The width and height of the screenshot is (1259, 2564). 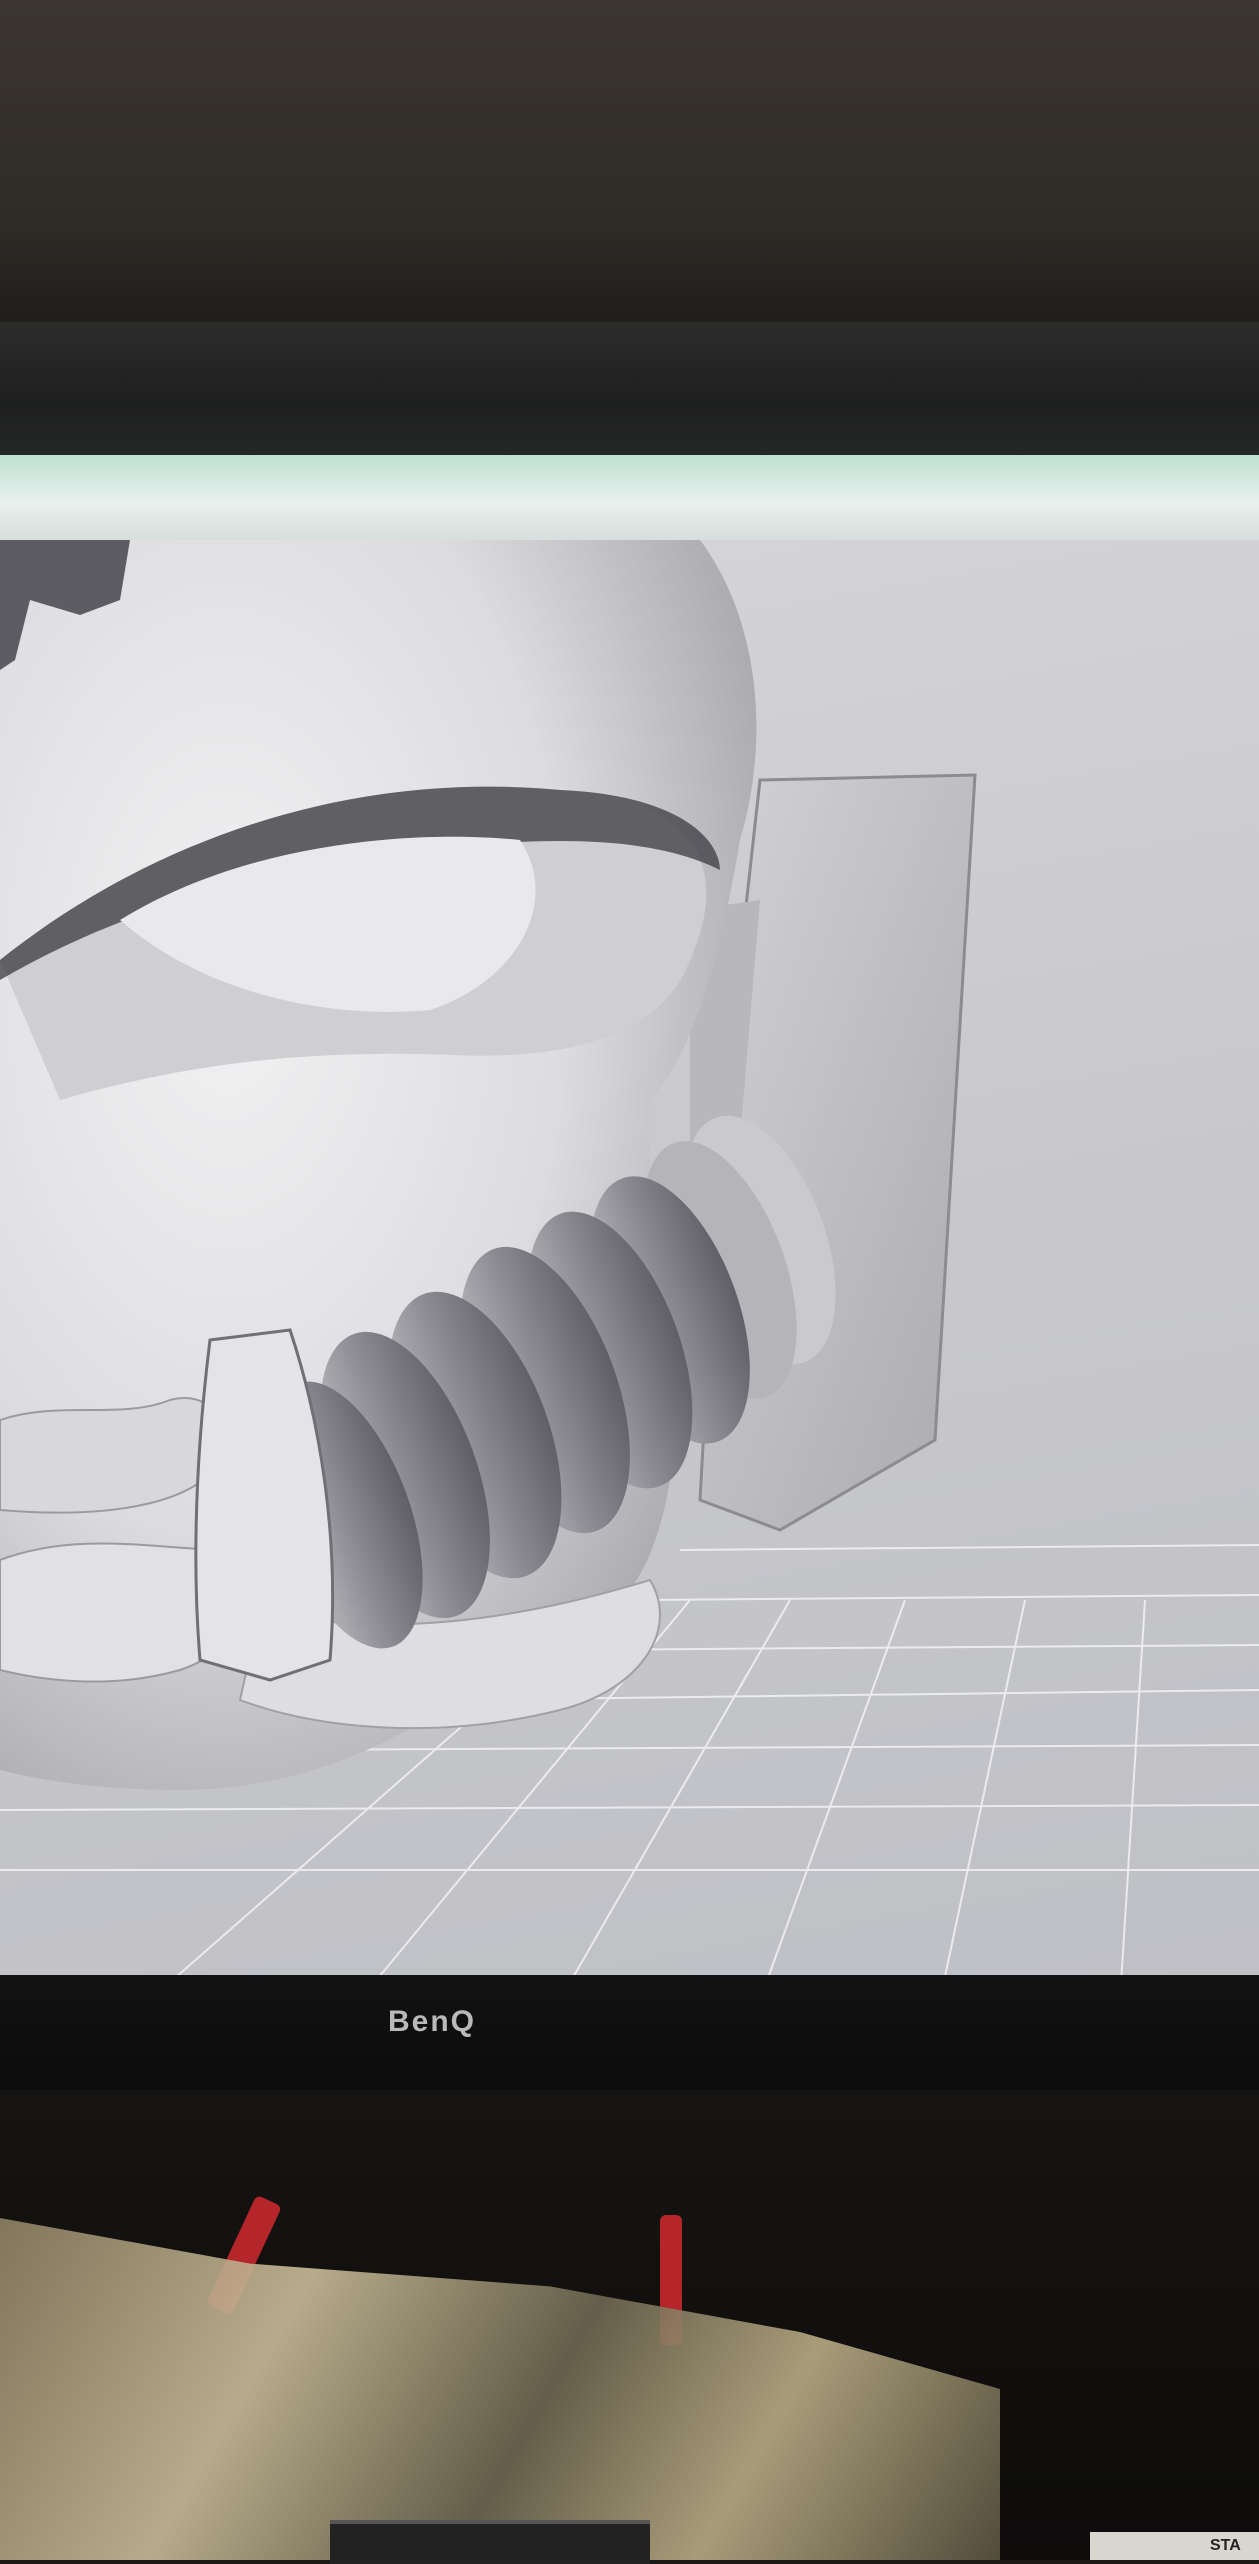 What do you see at coordinates (1174, 2546) in the screenshot?
I see `ruler: STA` at bounding box center [1174, 2546].